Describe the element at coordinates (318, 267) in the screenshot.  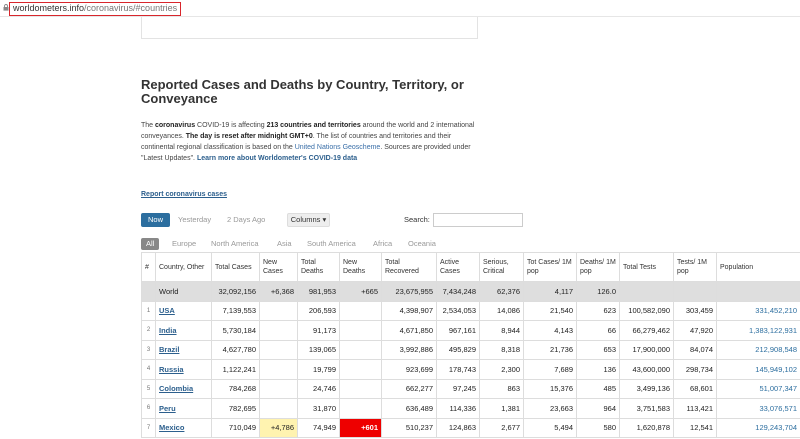
I see `col-header-total-deaths: Total Deaths` at that location.